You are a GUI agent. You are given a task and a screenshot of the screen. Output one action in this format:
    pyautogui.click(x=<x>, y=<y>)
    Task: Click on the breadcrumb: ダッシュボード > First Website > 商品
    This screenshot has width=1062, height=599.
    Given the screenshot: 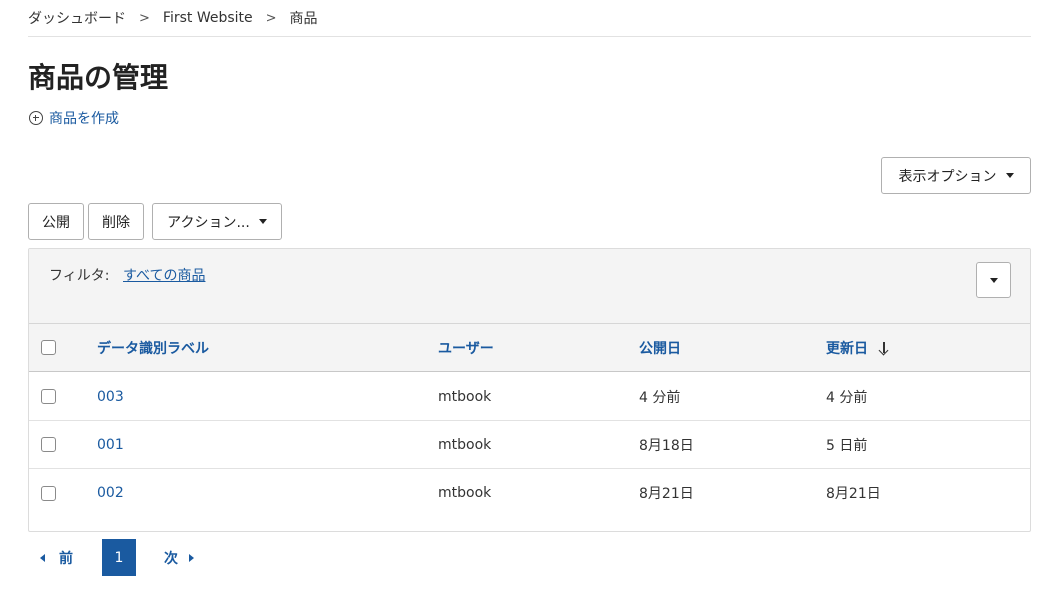 What is the action you would take?
    pyautogui.click(x=529, y=18)
    